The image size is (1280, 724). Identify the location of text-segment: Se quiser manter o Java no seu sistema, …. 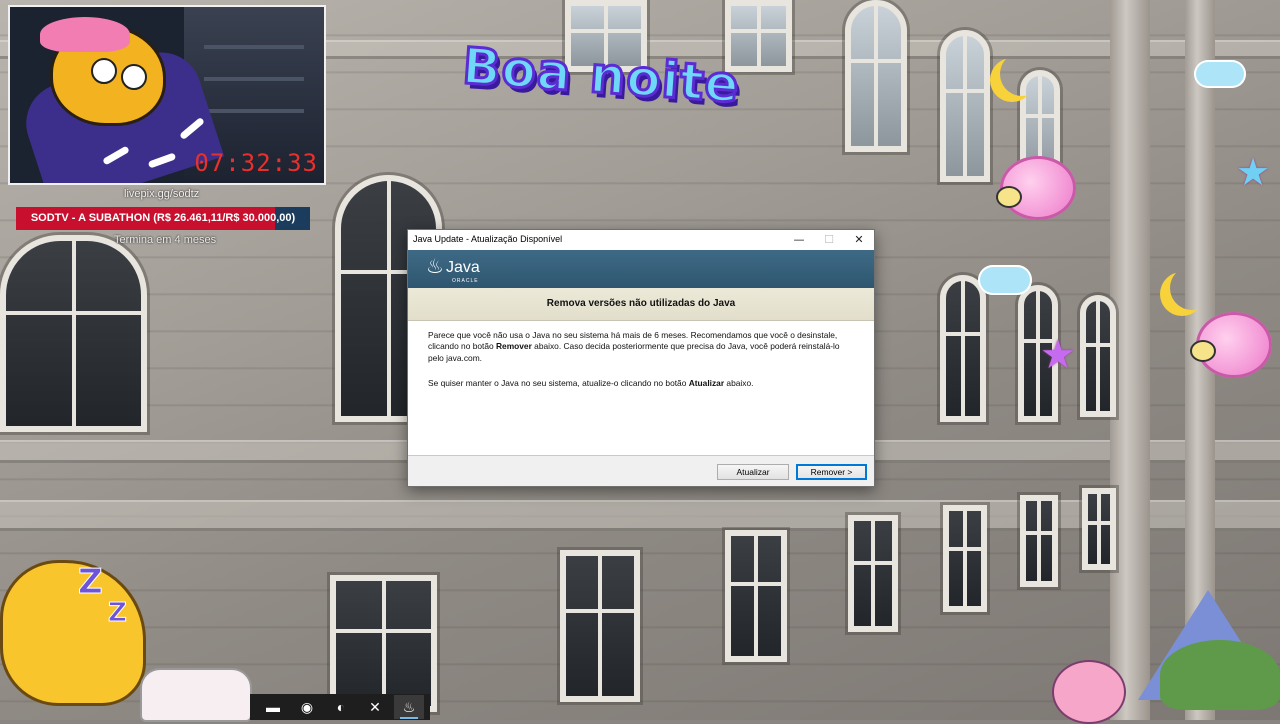
(558, 383).